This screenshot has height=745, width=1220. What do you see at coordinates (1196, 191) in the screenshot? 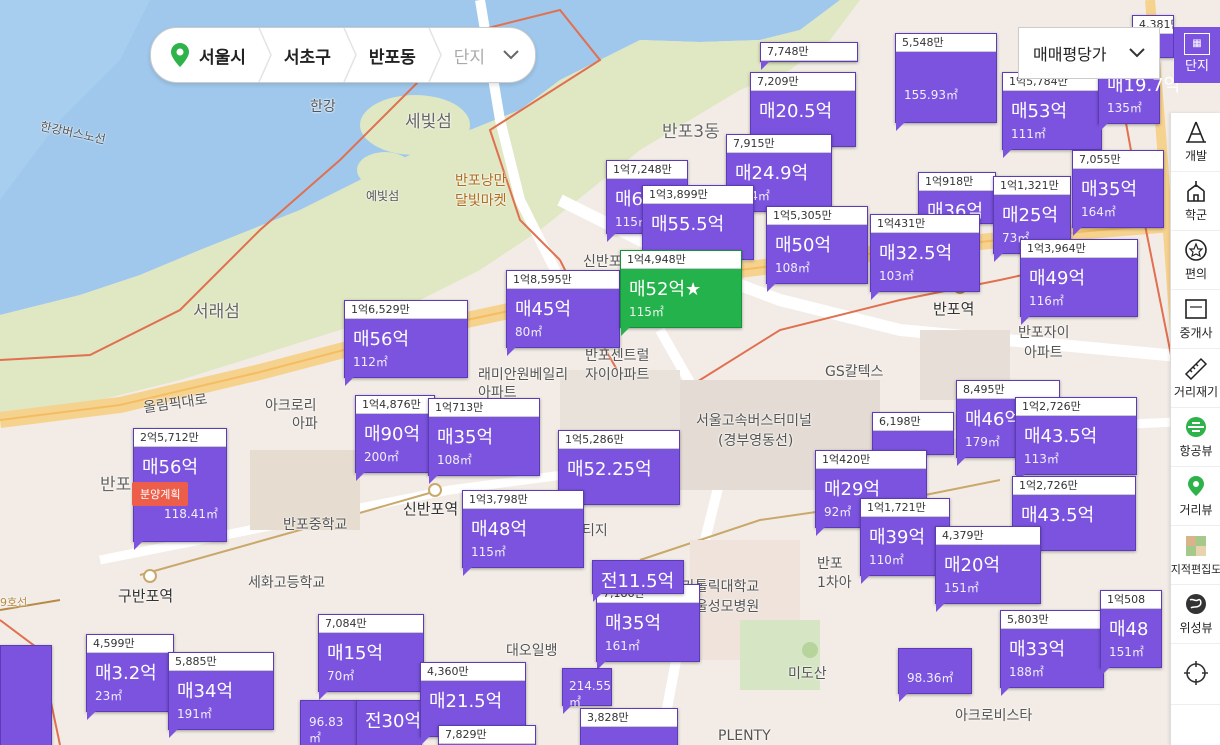
I see `school-icon` at bounding box center [1196, 191].